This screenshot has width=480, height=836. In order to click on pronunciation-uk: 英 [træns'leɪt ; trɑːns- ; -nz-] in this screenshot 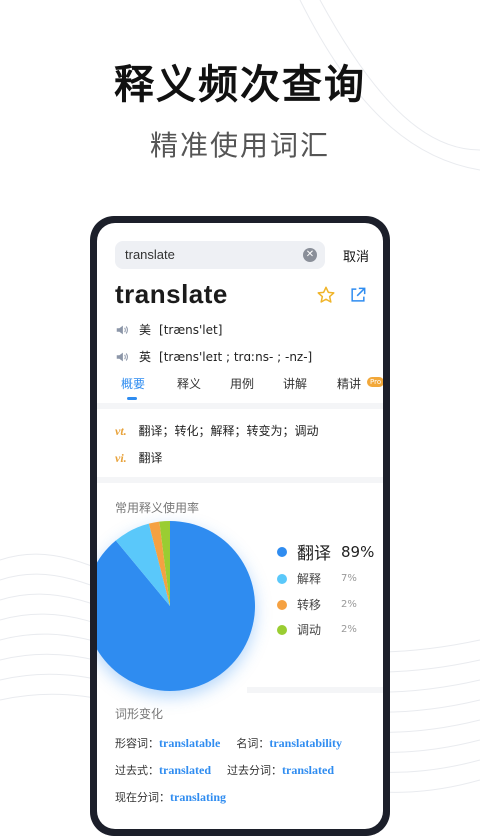, I will do `click(213, 356)`.